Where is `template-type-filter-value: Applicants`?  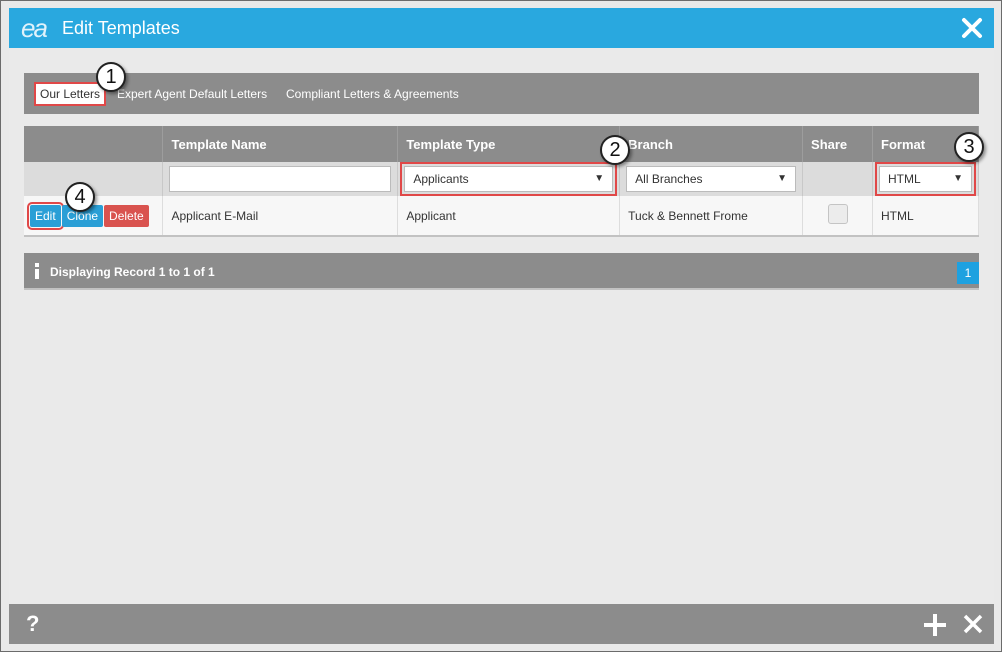
template-type-filter-value: Applicants is located at coordinates (441, 179).